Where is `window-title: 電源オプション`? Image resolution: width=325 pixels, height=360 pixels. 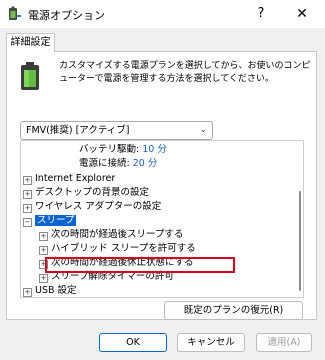
window-title: 電源オプション is located at coordinates (66, 15).